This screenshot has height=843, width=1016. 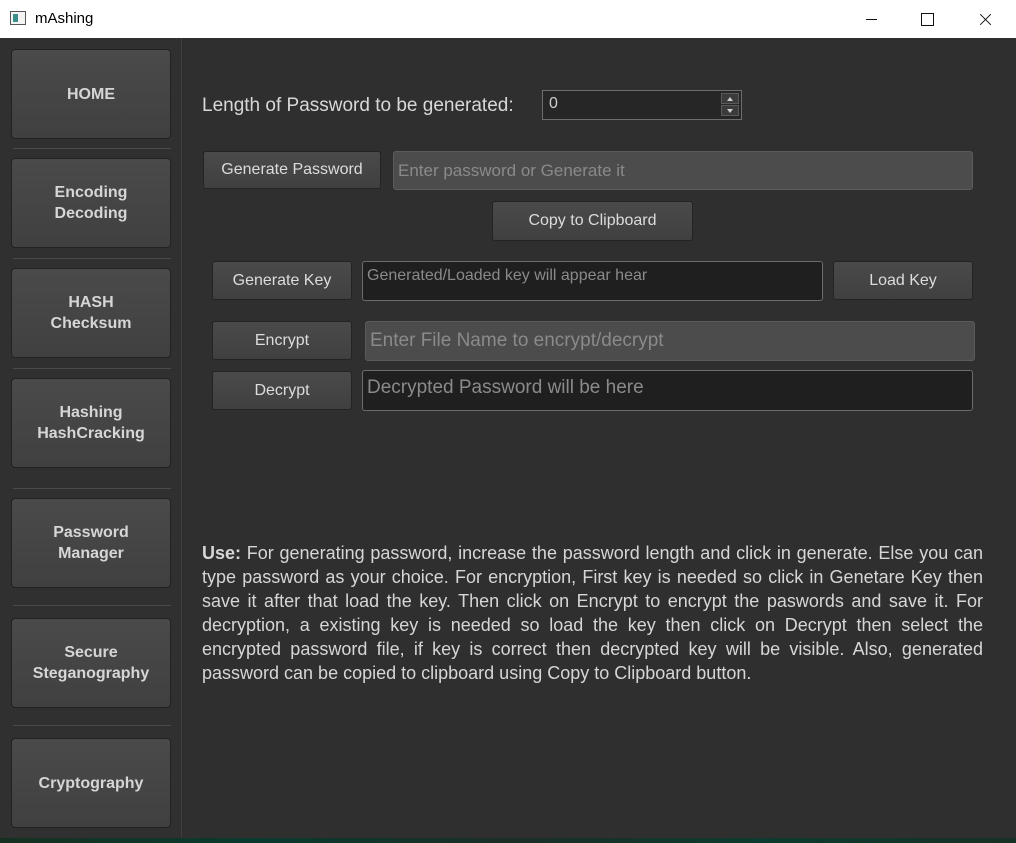 What do you see at coordinates (985, 19) in the screenshot?
I see `close-button` at bounding box center [985, 19].